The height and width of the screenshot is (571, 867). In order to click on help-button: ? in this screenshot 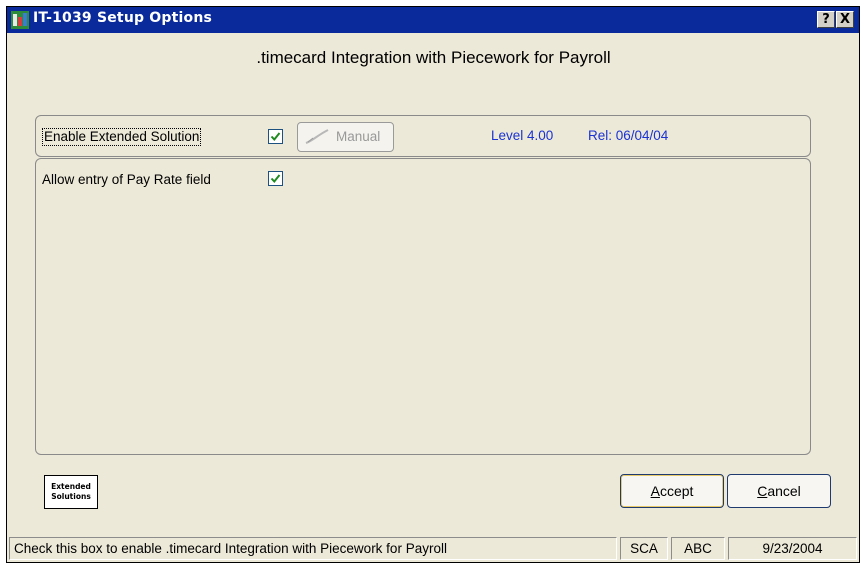, I will do `click(826, 19)`.